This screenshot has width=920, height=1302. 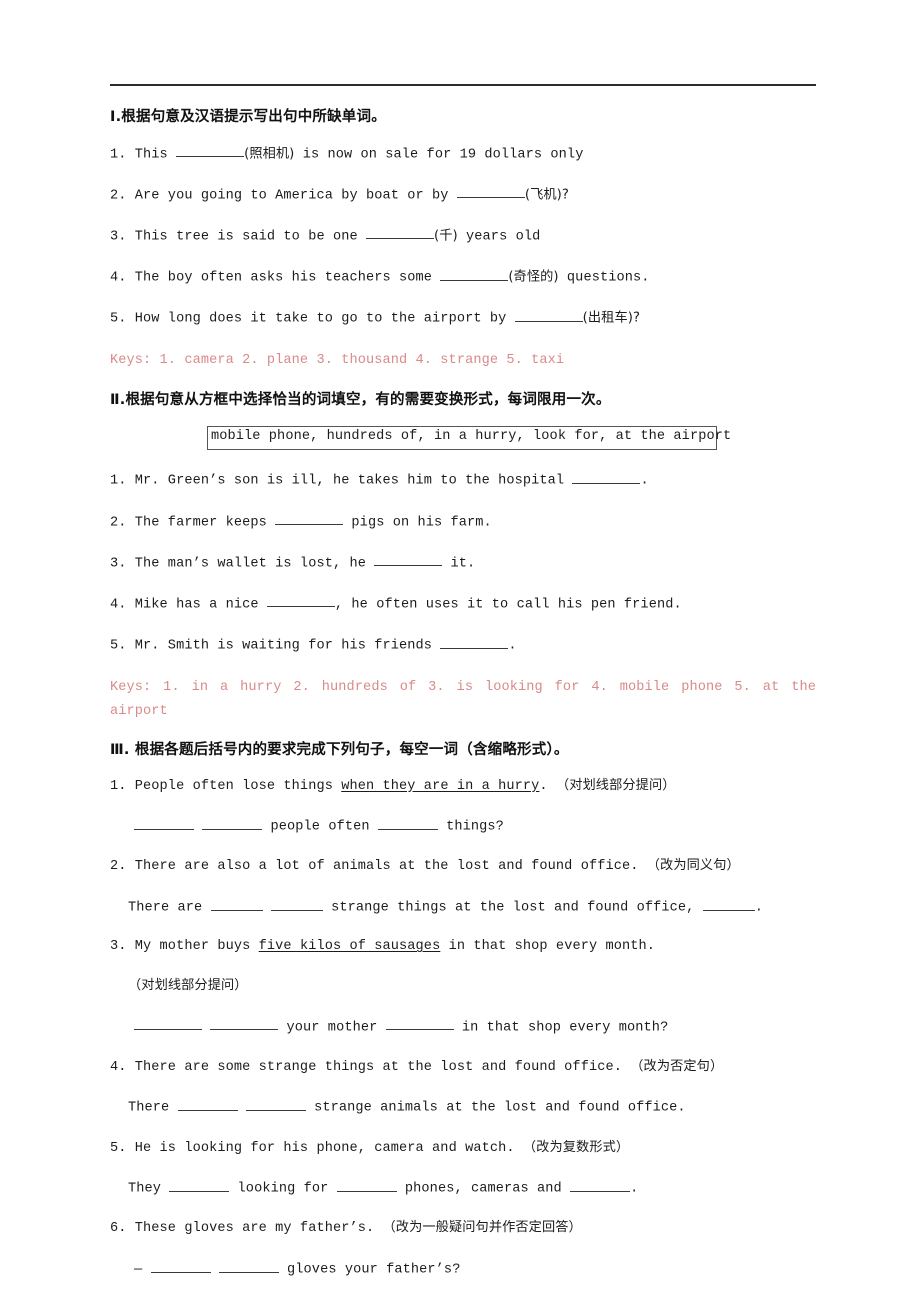 What do you see at coordinates (269, 154) in the screenshot?
I see `chinese-hint: (照相机)` at bounding box center [269, 154].